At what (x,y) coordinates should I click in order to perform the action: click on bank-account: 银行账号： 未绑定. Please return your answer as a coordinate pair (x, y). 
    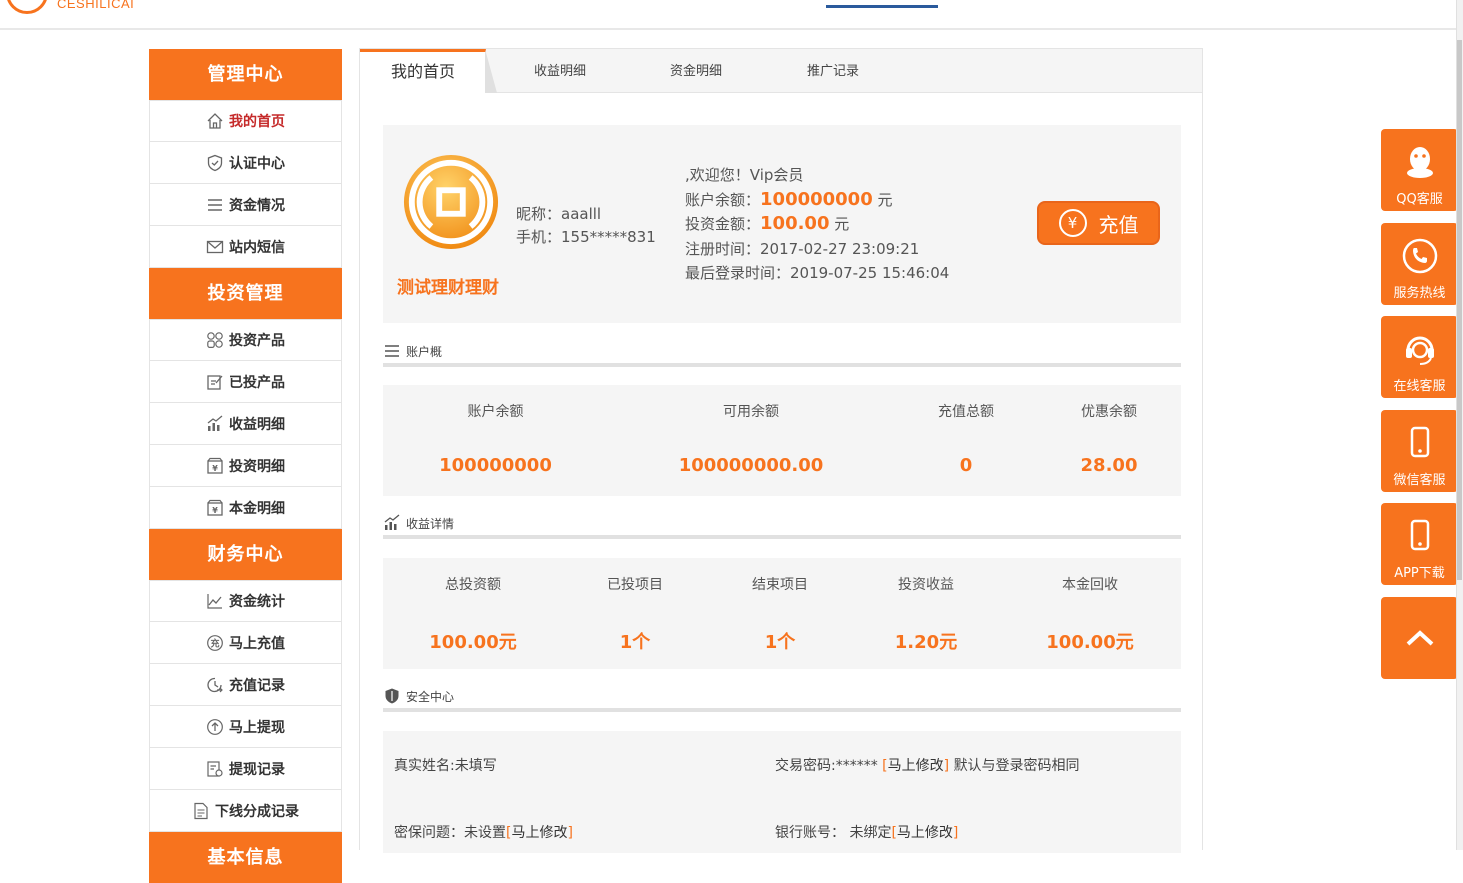
    Looking at the image, I should click on (833, 833).